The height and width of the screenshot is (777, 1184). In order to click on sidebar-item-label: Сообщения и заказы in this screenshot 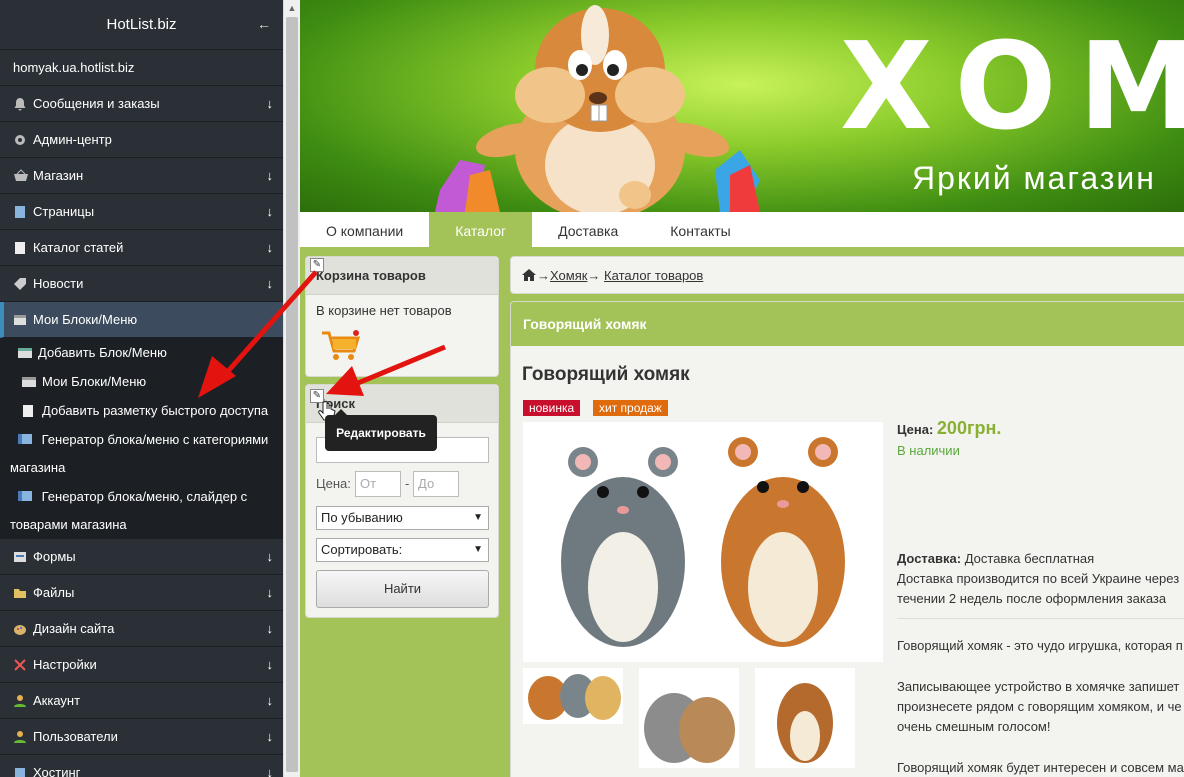, I will do `click(96, 103)`.